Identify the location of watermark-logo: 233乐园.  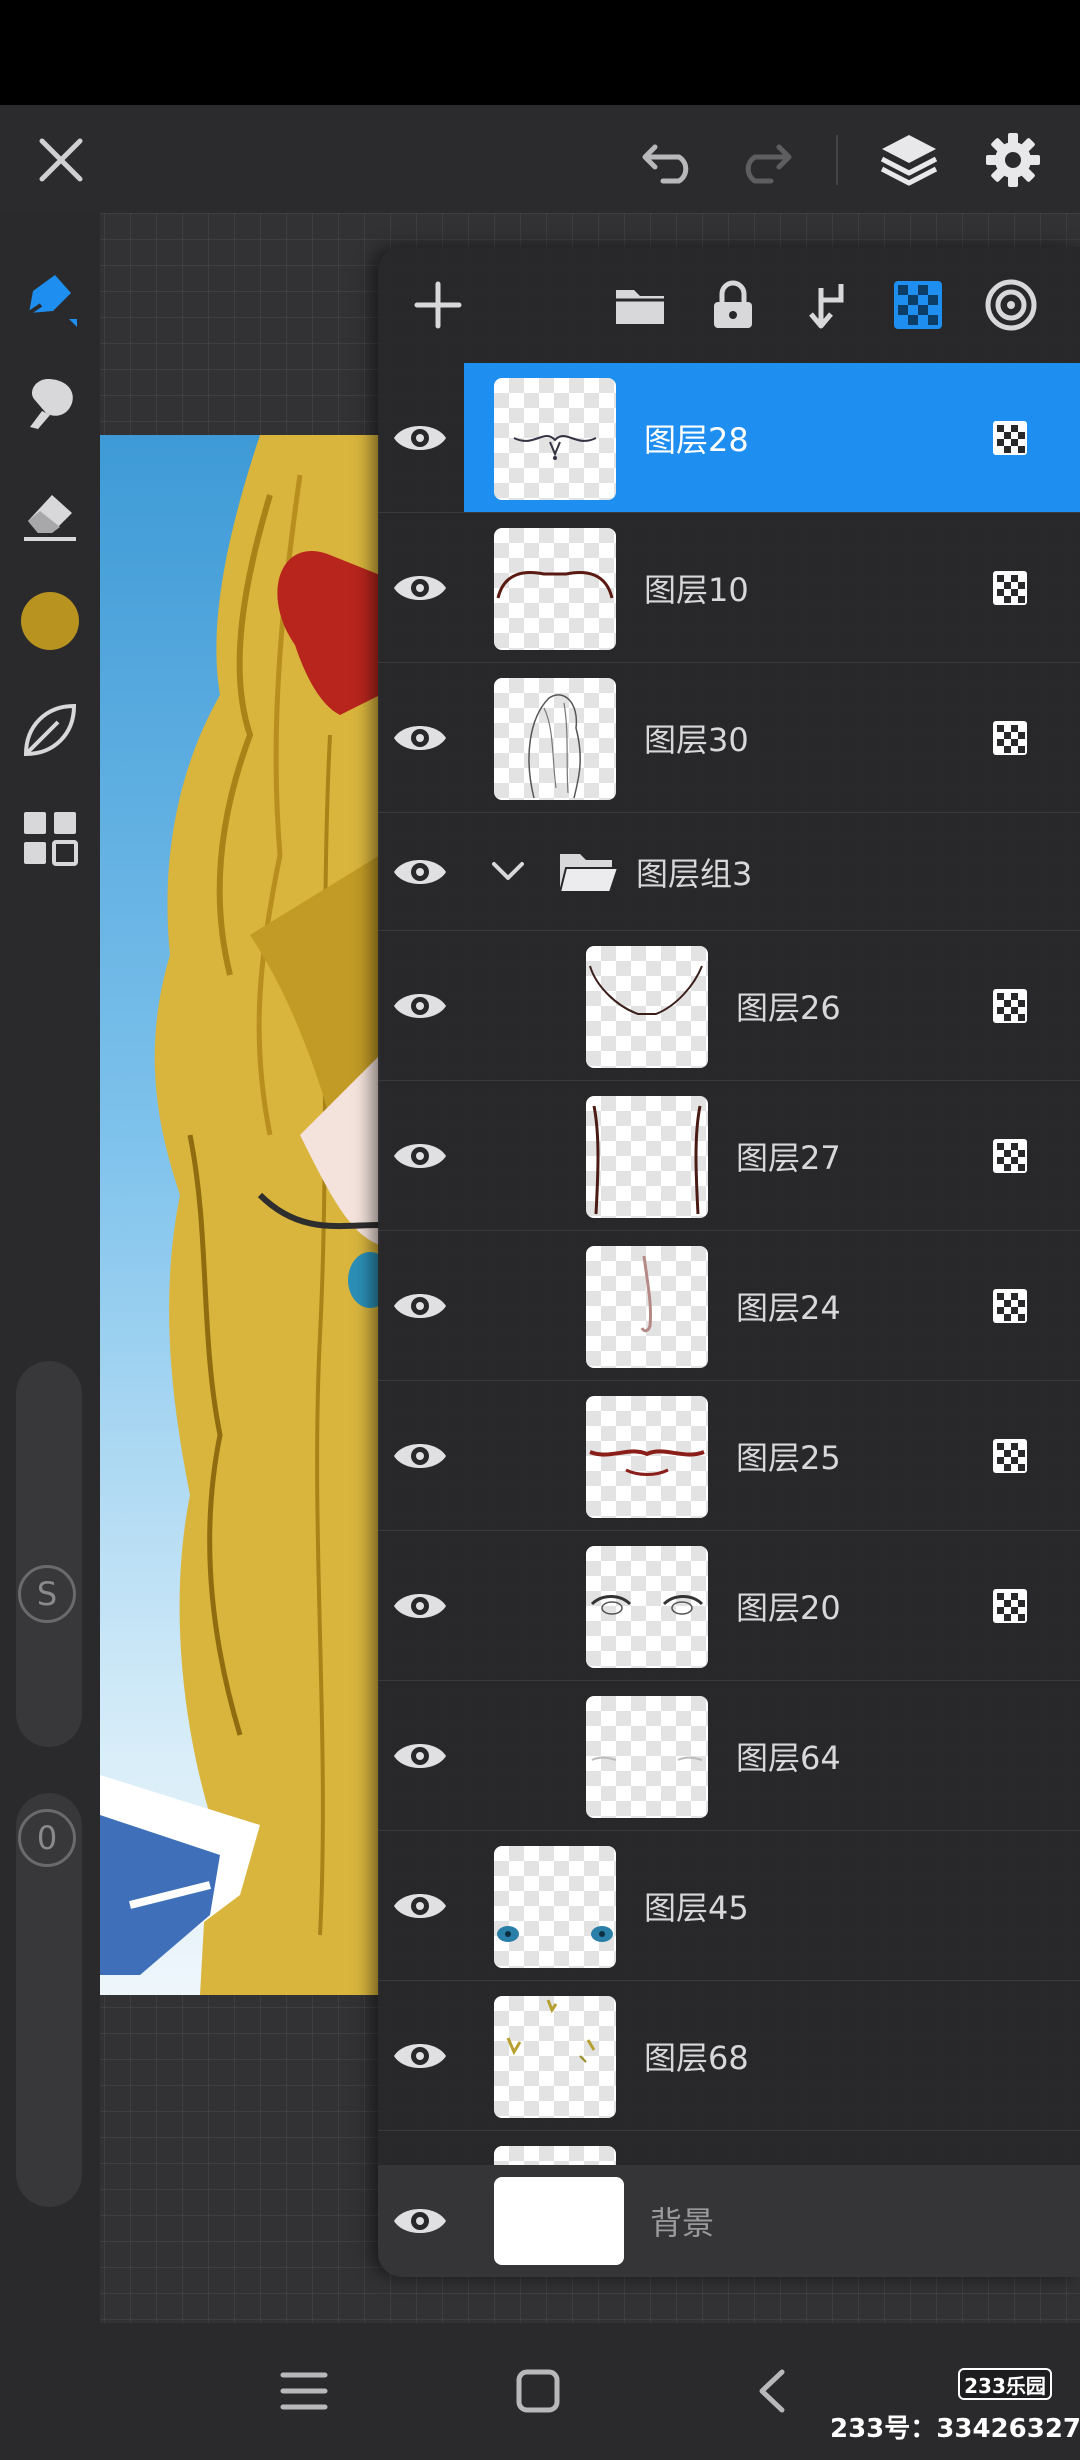
(1005, 2384).